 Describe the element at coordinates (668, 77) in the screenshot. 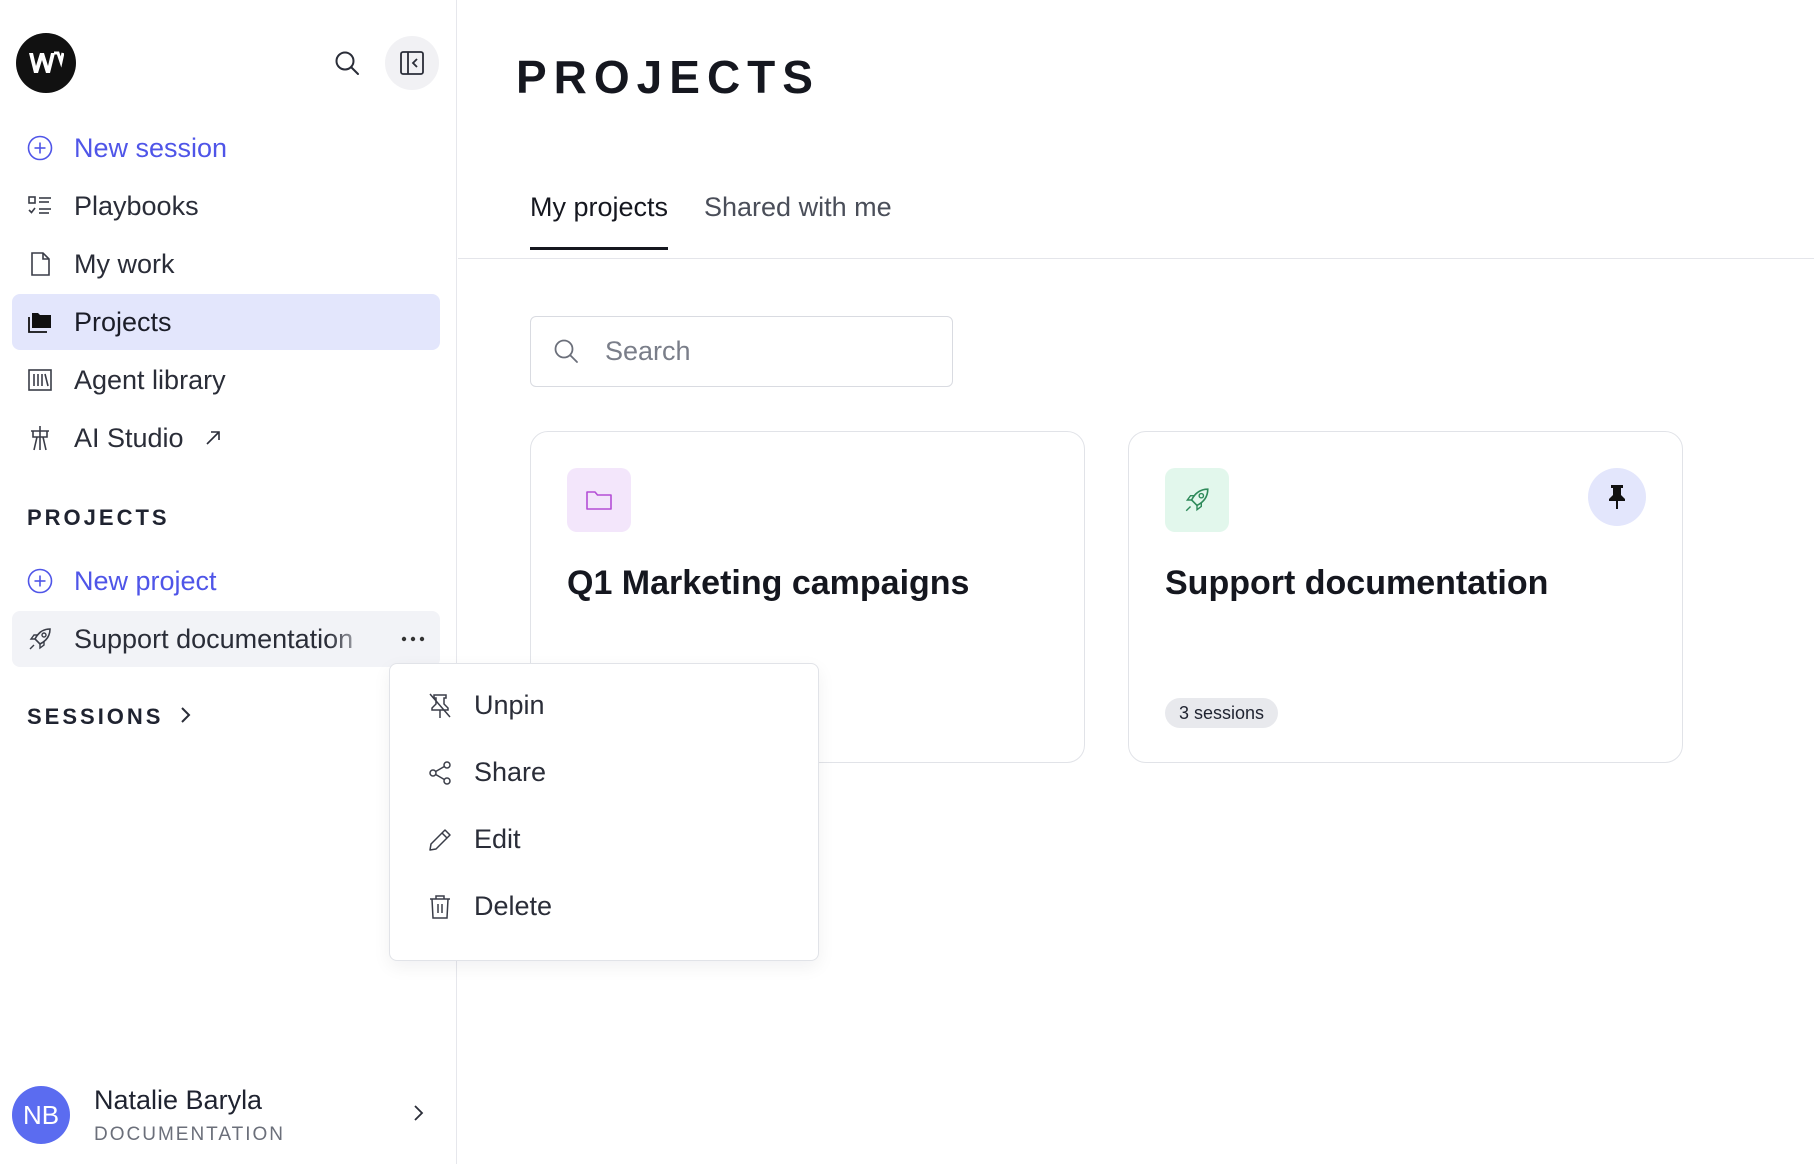

I see `page-title: PROJECTS` at that location.